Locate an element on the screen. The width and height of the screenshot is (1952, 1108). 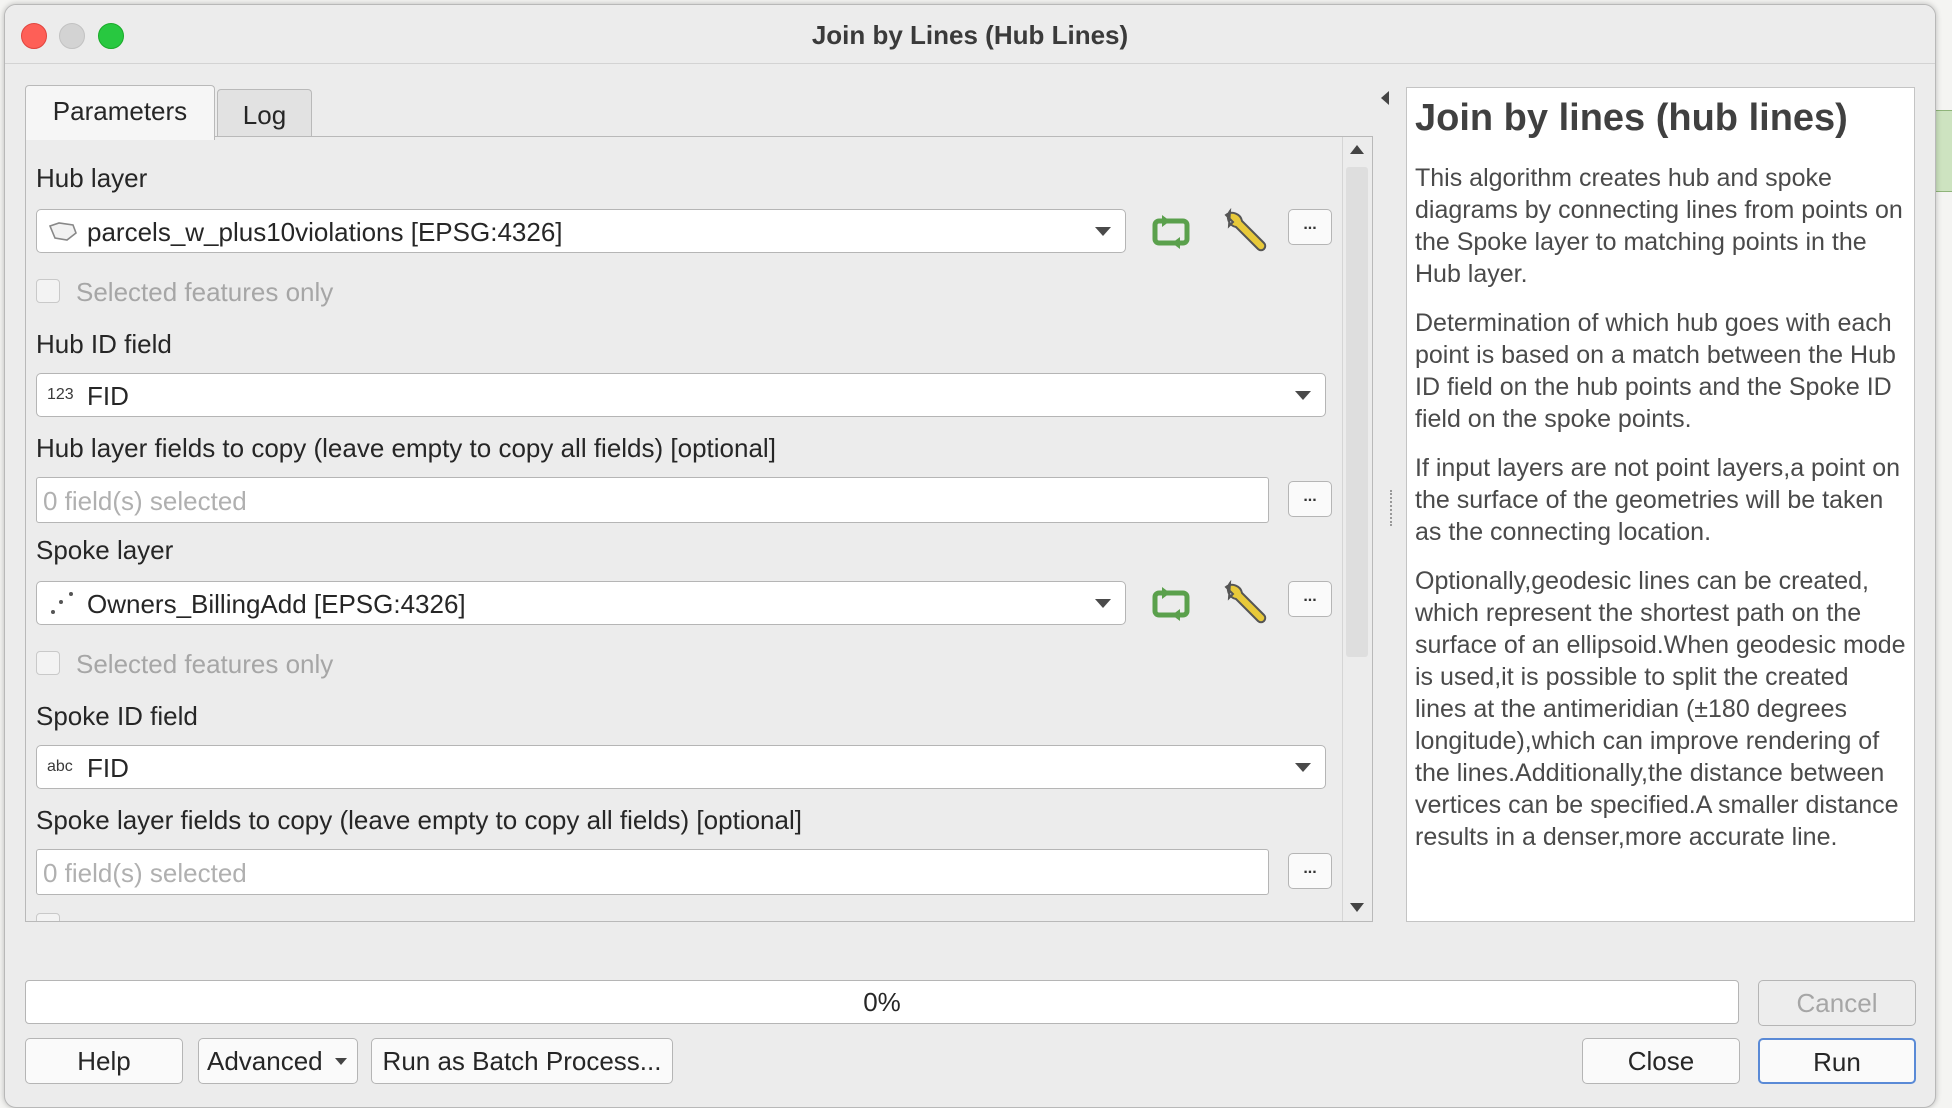
hub-selected-only-checkbox is located at coordinates (48, 291).